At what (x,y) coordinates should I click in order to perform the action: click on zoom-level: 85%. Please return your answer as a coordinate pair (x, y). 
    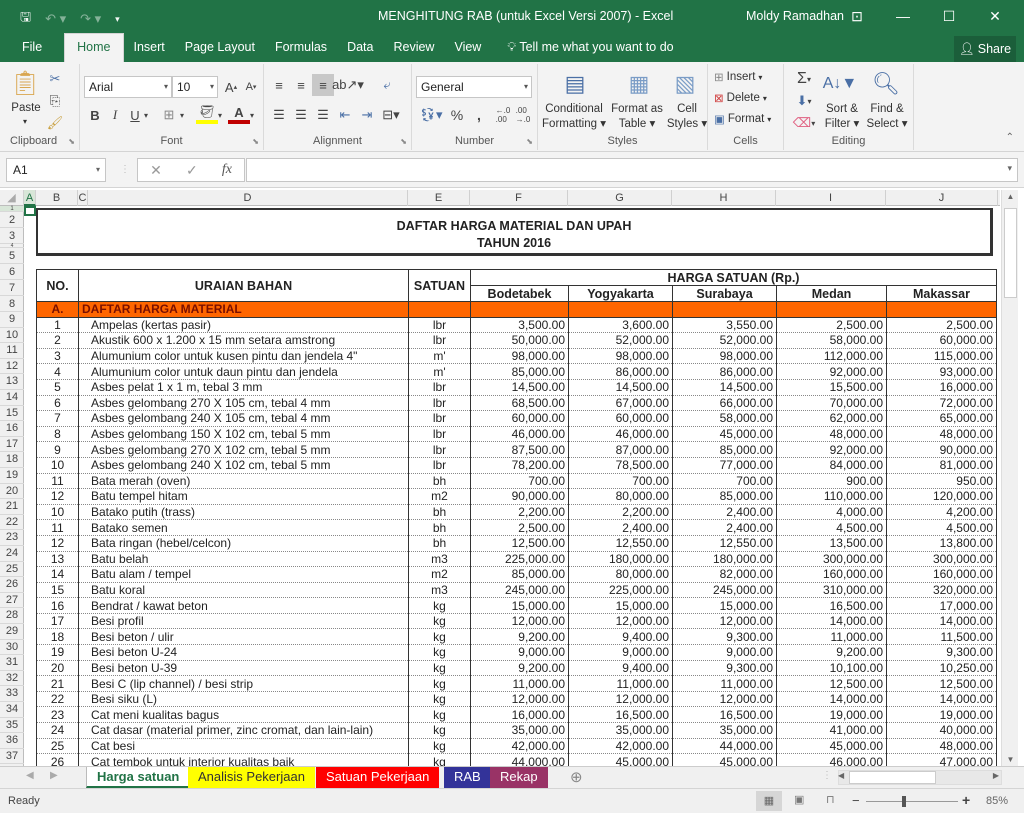
    Looking at the image, I should click on (997, 801).